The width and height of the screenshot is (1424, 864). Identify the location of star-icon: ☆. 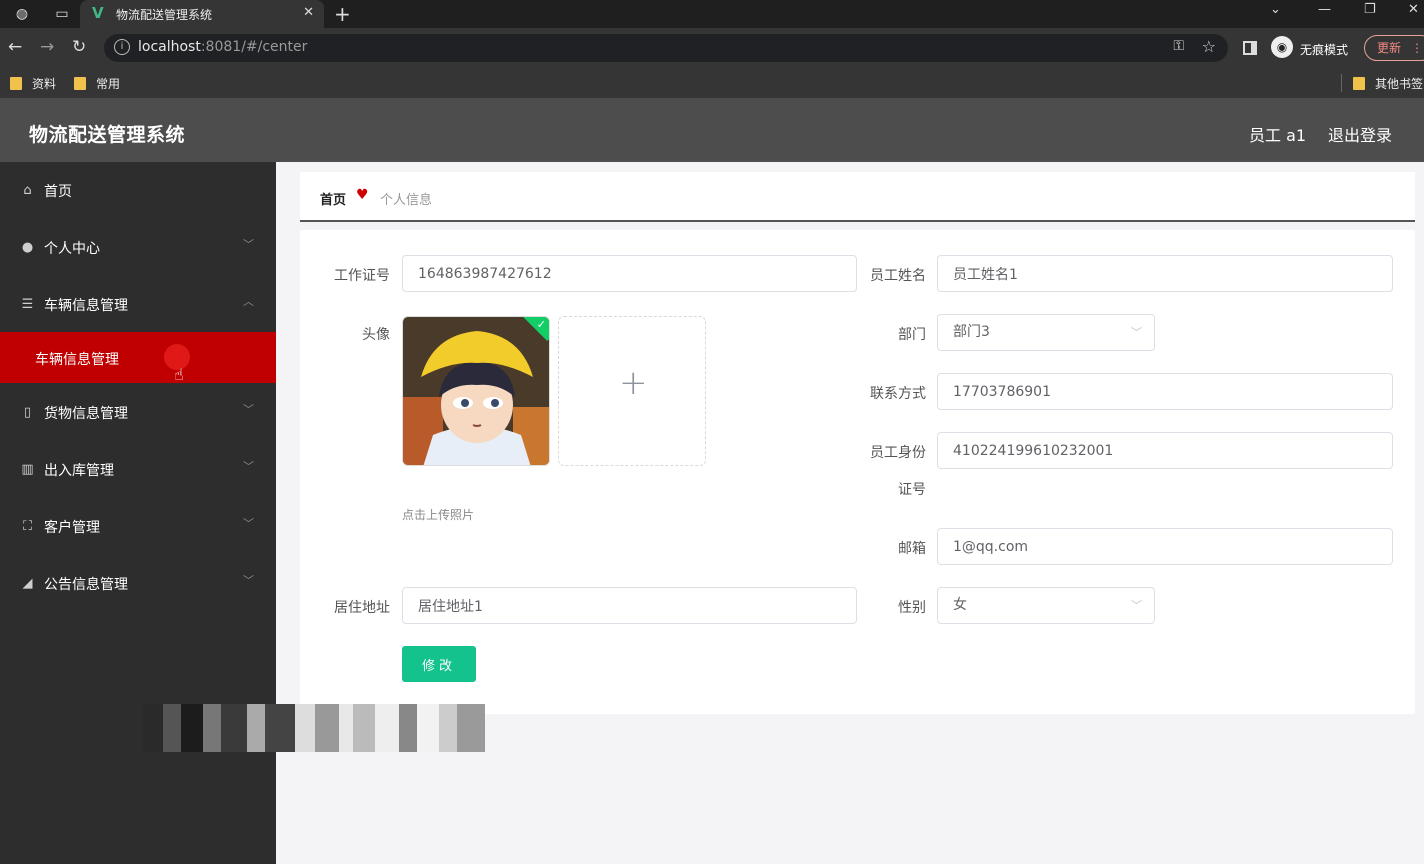
(1209, 46).